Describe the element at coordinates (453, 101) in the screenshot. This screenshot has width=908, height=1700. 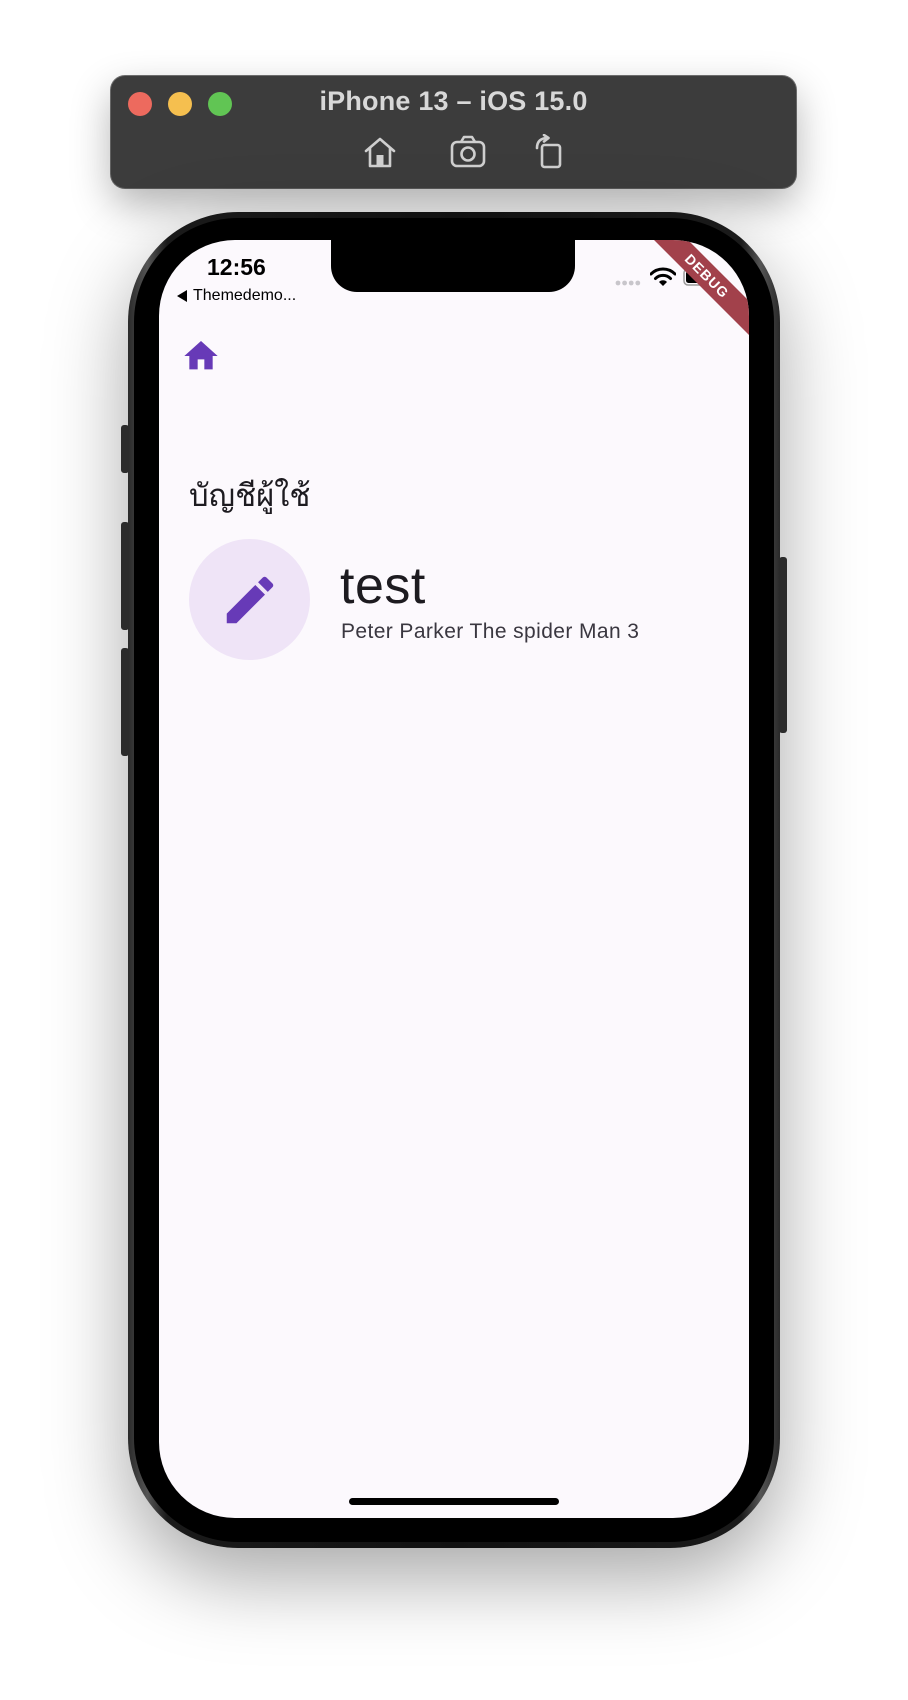
I see `simulator-title: iPhone 13 – iOS 15.0` at that location.